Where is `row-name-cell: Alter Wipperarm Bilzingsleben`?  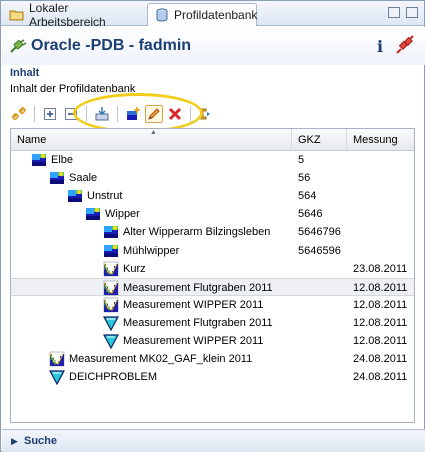 row-name-cell: Alter Wipperarm Bilzingsleben is located at coordinates (186, 232).